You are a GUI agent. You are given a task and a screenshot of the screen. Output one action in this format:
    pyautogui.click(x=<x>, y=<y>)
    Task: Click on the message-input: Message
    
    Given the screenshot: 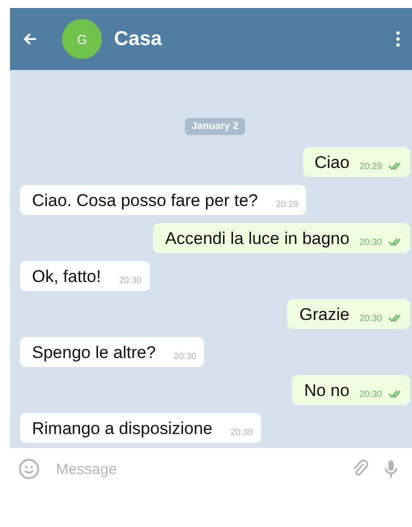 What is the action you would take?
    pyautogui.click(x=195, y=469)
    